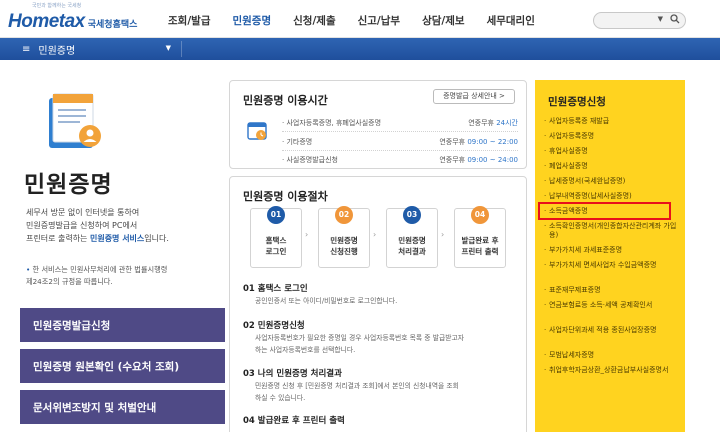  Describe the element at coordinates (285, 100) in the screenshot. I see `hours-card-title: 민원증명 이용시간` at that location.